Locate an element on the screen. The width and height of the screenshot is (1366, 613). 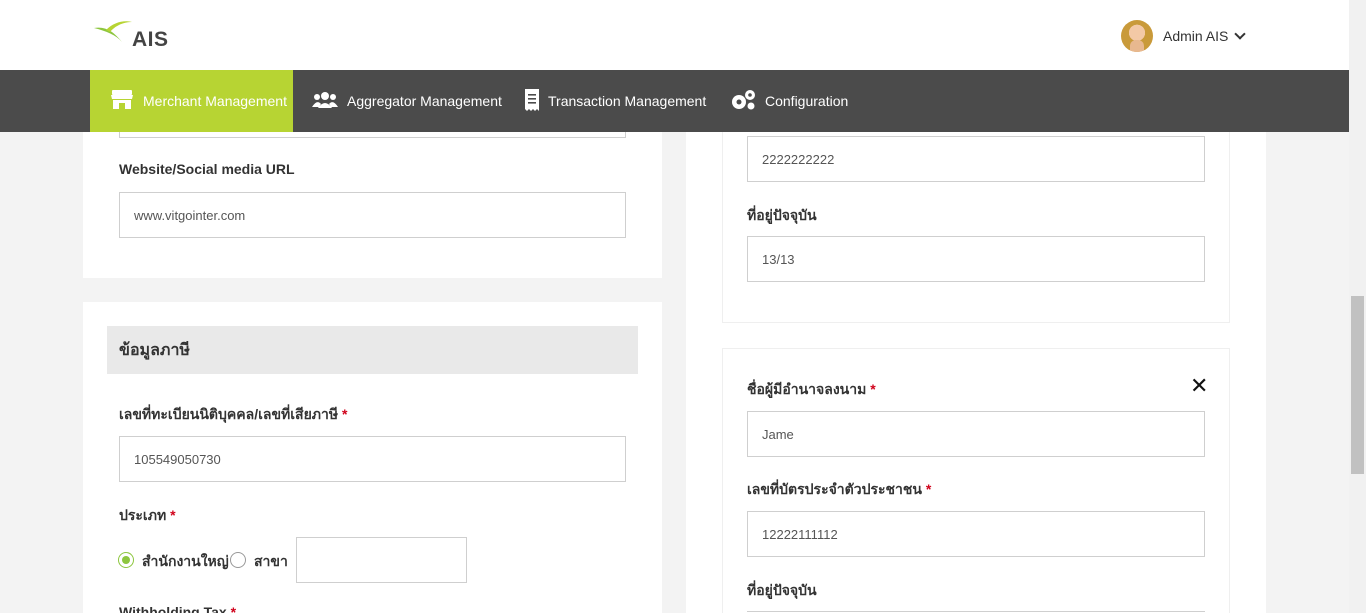
id-card-label: เลขที่บัตรประจำตัวประชาชน * is located at coordinates (839, 490).